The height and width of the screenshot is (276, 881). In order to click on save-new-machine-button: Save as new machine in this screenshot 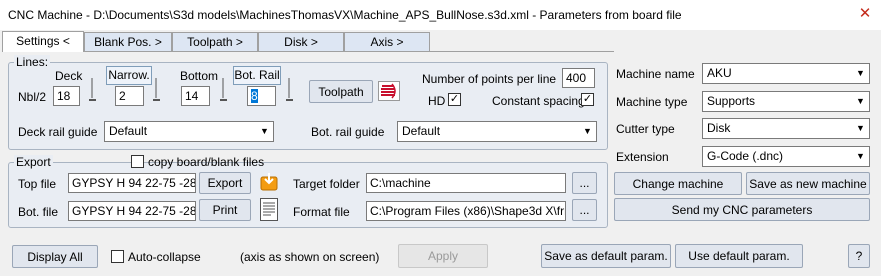, I will do `click(808, 183)`.